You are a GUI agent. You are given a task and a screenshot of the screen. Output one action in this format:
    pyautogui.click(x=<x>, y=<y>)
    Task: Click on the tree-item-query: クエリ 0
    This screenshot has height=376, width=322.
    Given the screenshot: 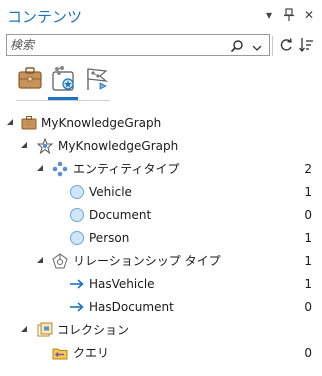 What is the action you would take?
    pyautogui.click(x=161, y=353)
    